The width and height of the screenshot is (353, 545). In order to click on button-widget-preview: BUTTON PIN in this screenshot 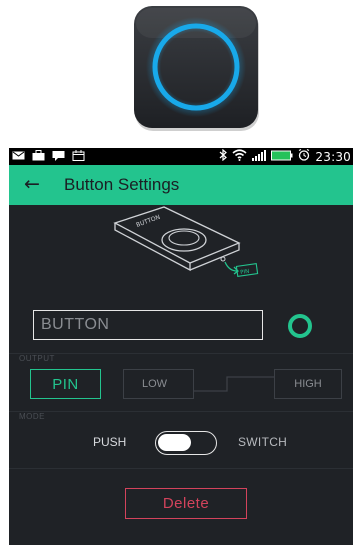, I will do `click(181, 246)`.